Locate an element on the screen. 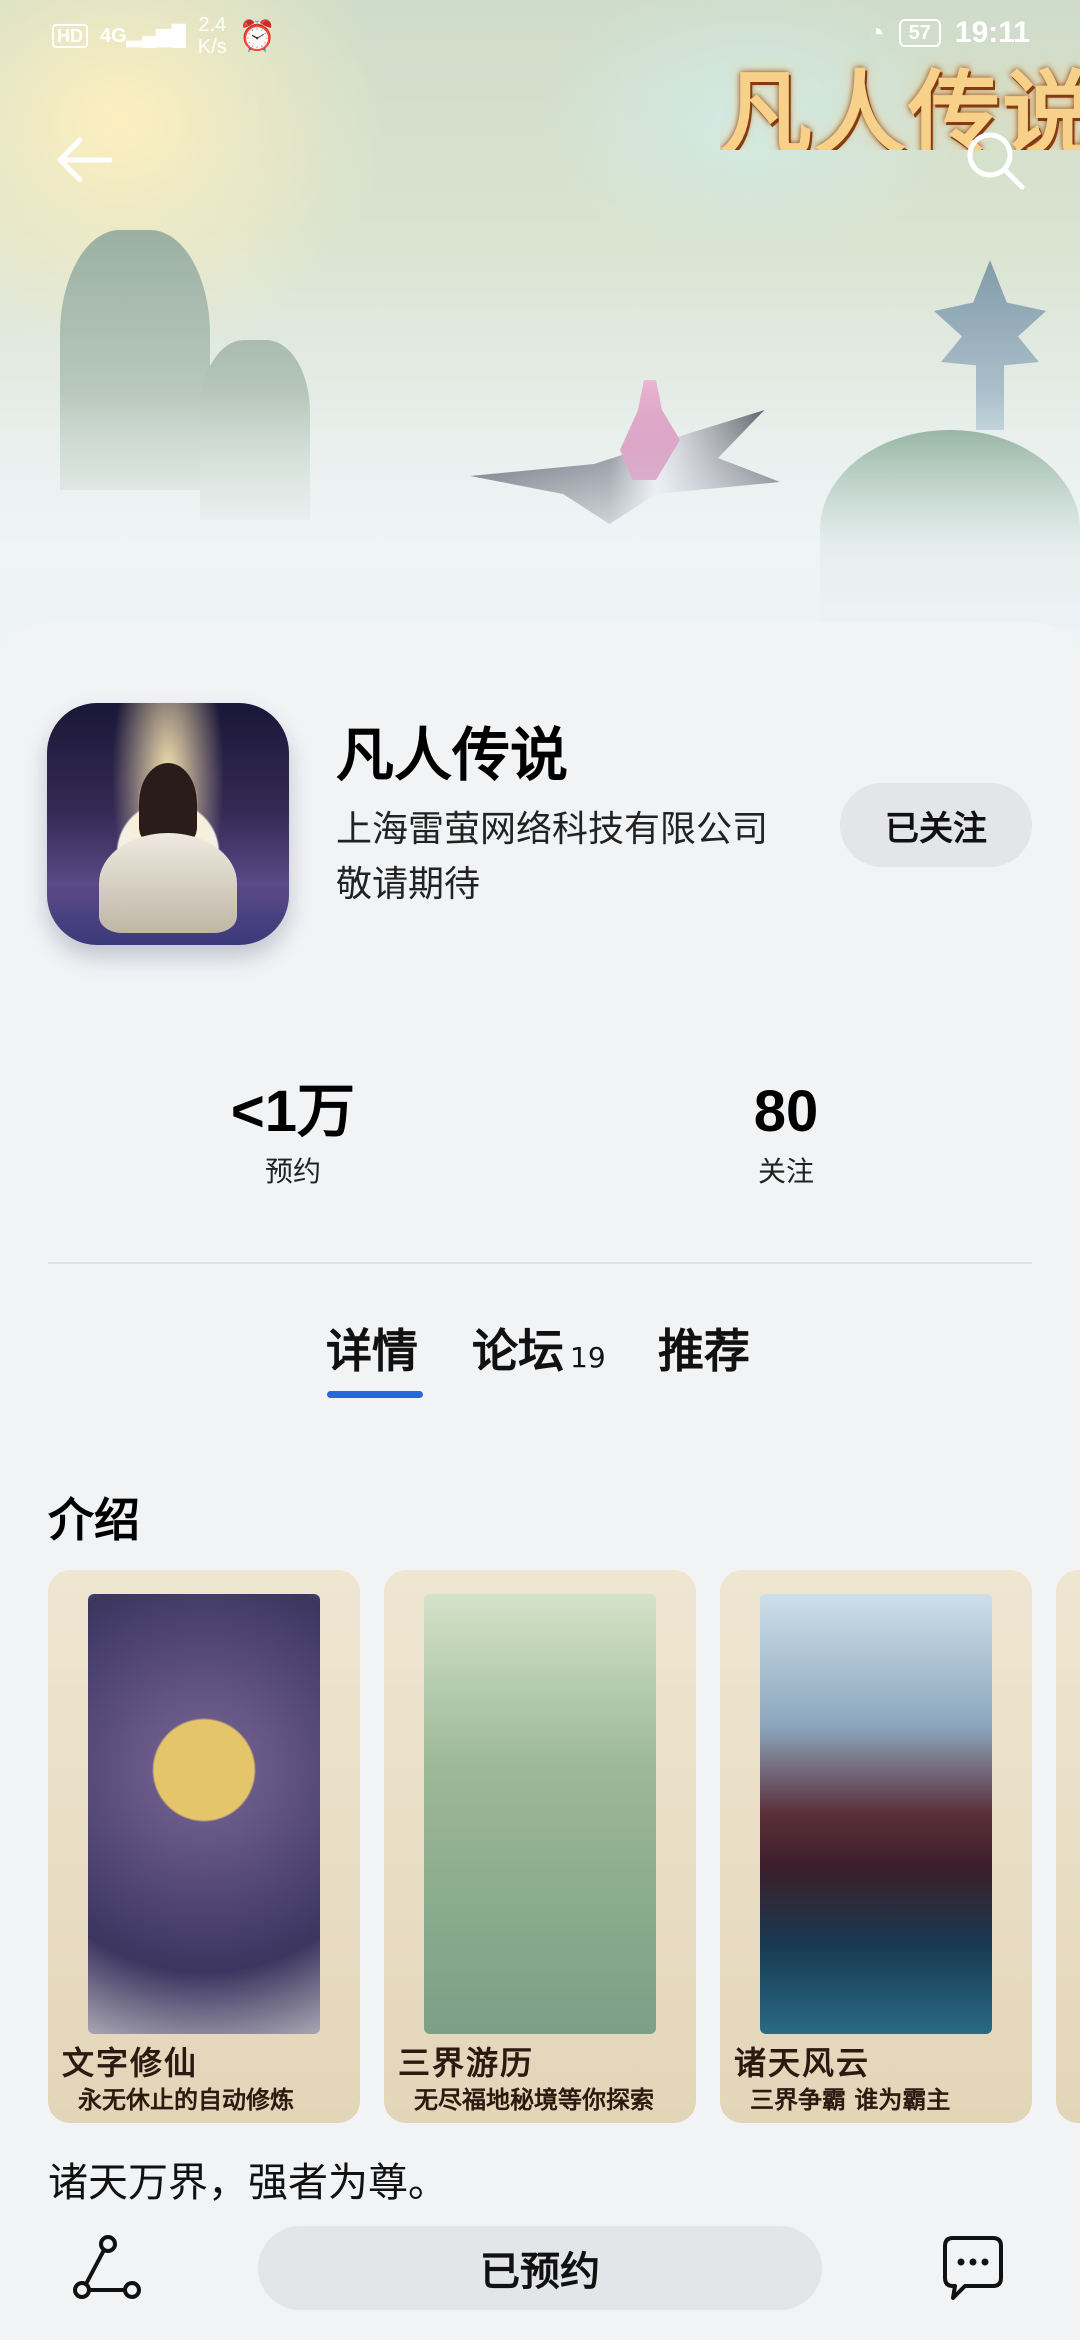 Image resolution: width=1080 pixels, height=2340 pixels. search-icon is located at coordinates (996, 161).